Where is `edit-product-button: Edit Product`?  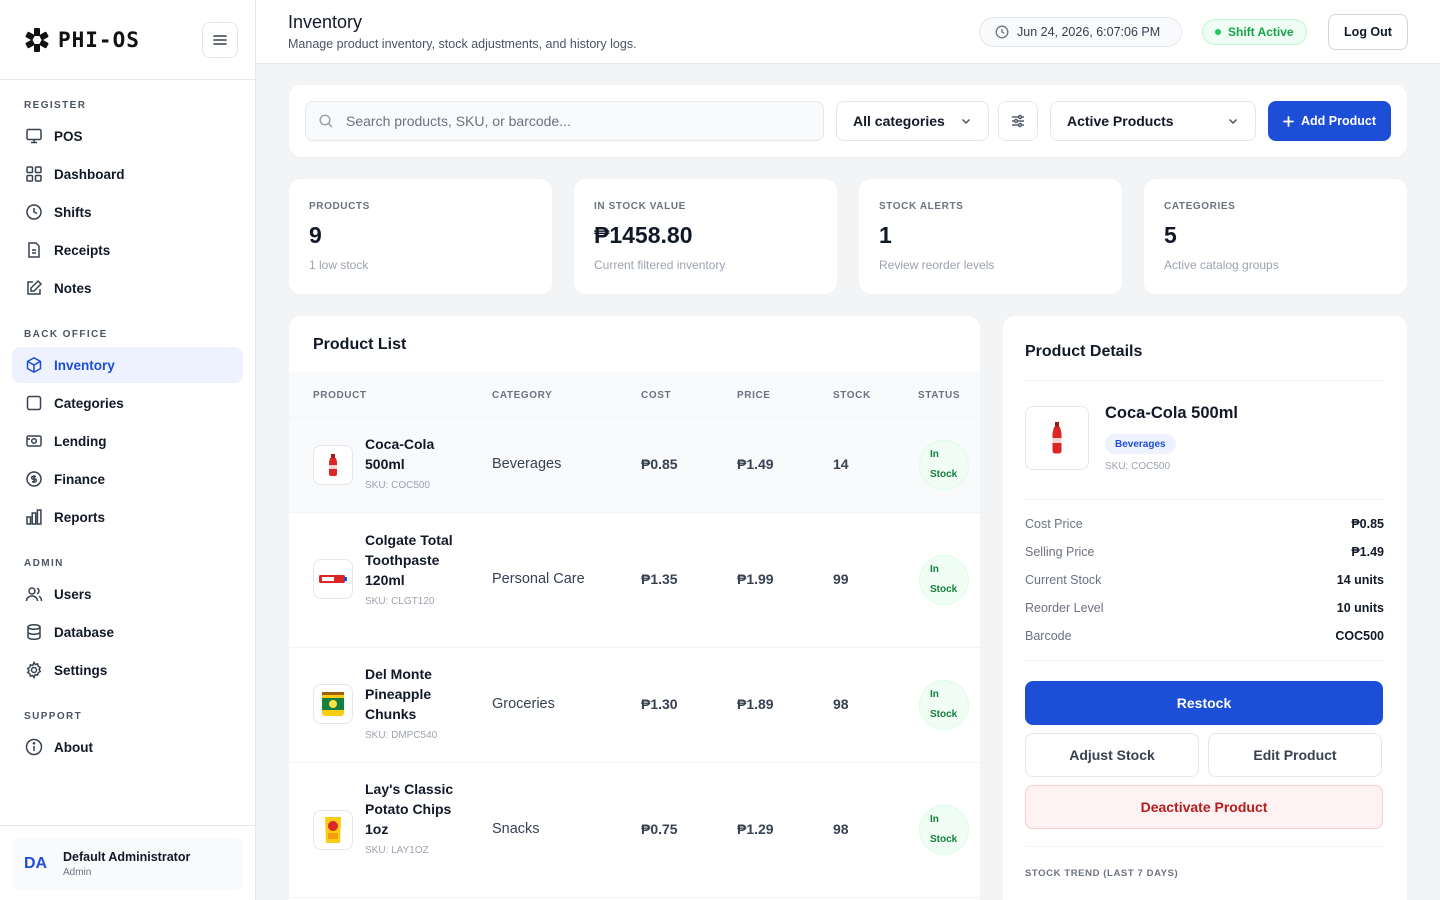
edit-product-button: Edit Product is located at coordinates (1295, 755).